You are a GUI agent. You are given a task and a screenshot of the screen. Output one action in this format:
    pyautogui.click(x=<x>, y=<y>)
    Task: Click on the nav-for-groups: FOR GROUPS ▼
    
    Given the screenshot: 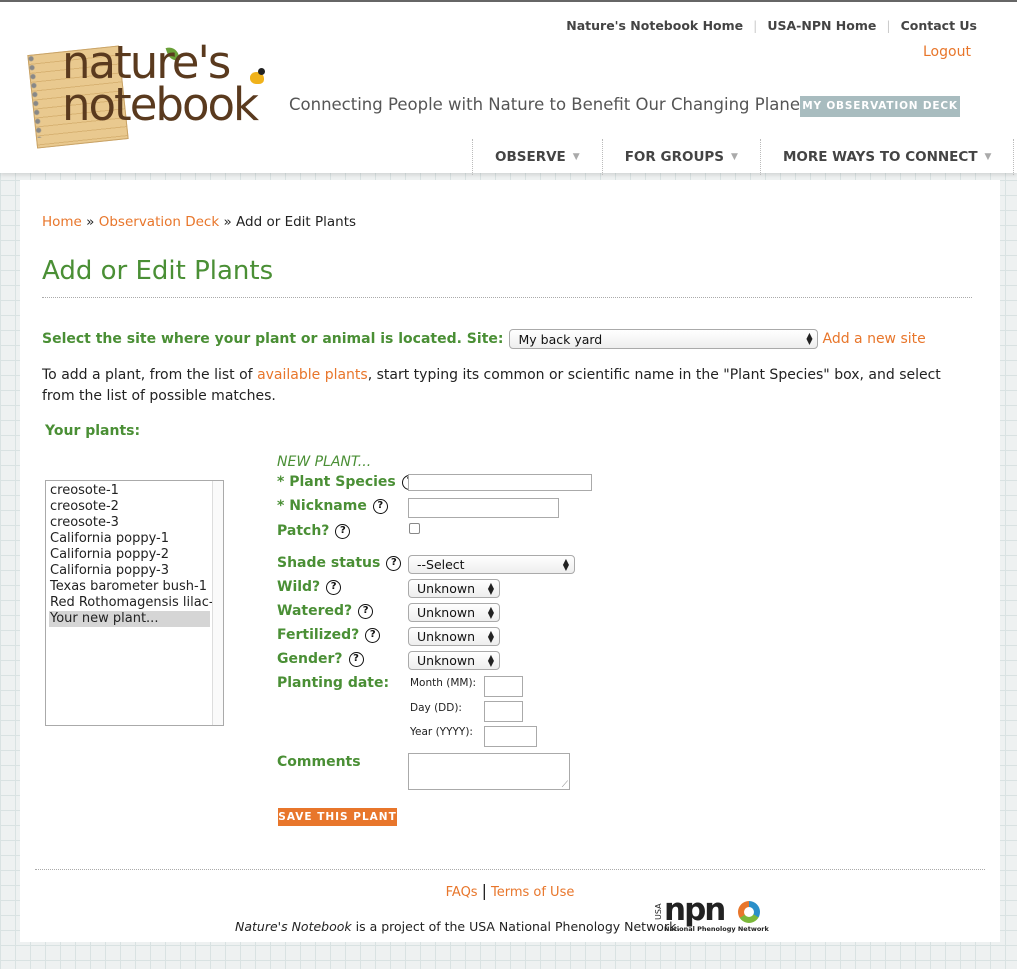 What is the action you would take?
    pyautogui.click(x=680, y=157)
    